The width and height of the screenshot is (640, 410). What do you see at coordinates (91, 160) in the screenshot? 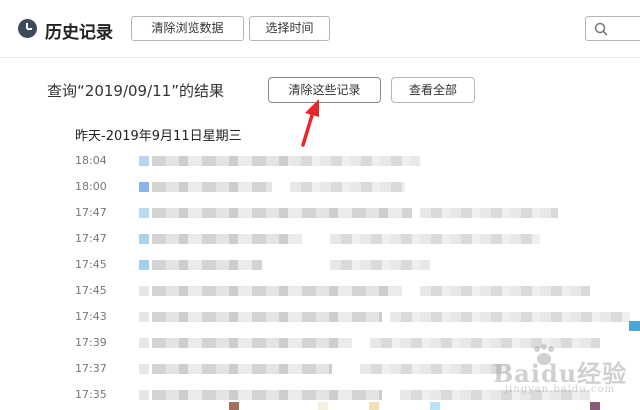
I see `history-row-time: 18:04` at bounding box center [91, 160].